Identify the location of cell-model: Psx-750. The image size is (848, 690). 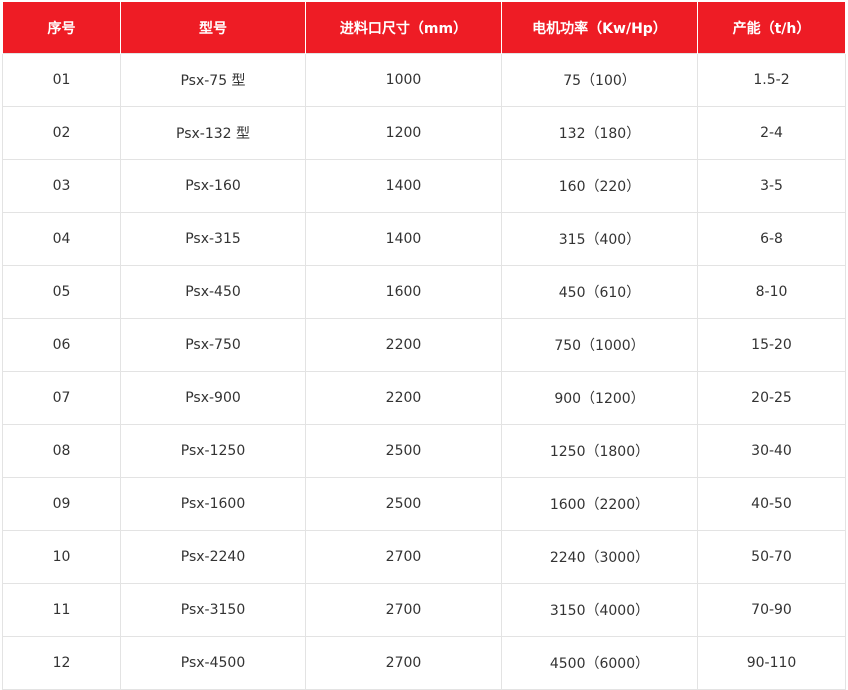
(213, 345).